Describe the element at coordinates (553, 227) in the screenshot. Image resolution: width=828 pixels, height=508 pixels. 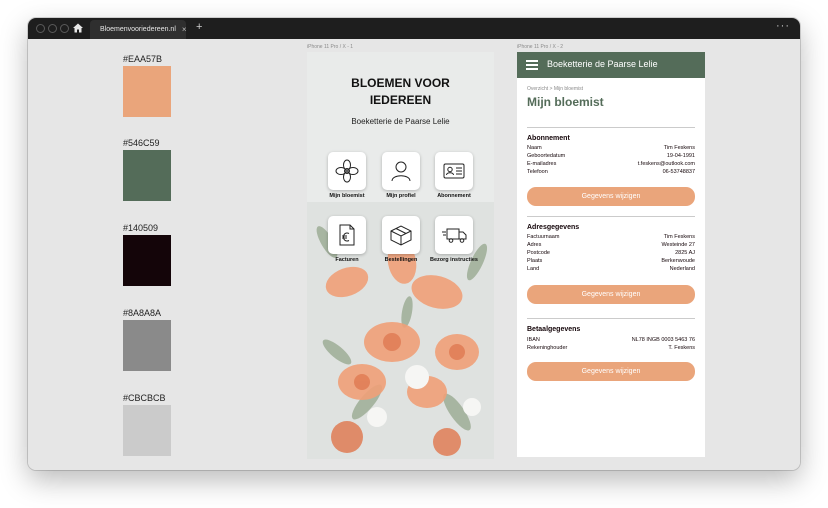
I see `section-title-adresgegevens: Adresgegevens` at that location.